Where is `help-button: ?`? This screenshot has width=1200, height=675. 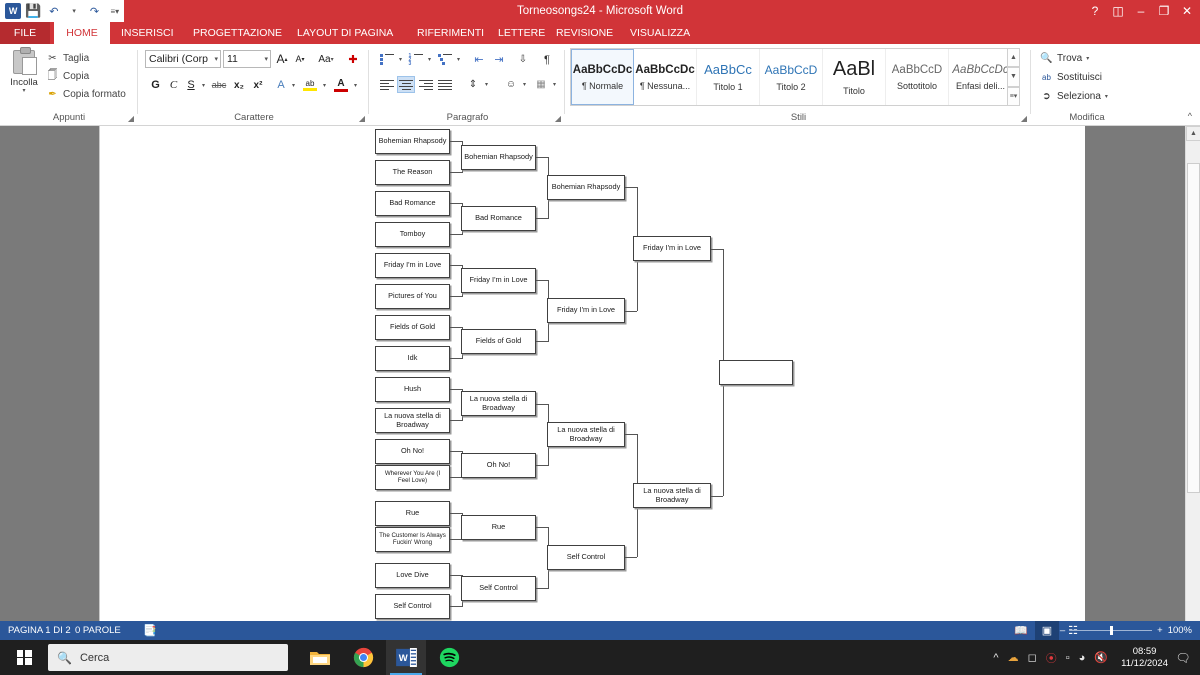
help-button: ? is located at coordinates (1095, 11).